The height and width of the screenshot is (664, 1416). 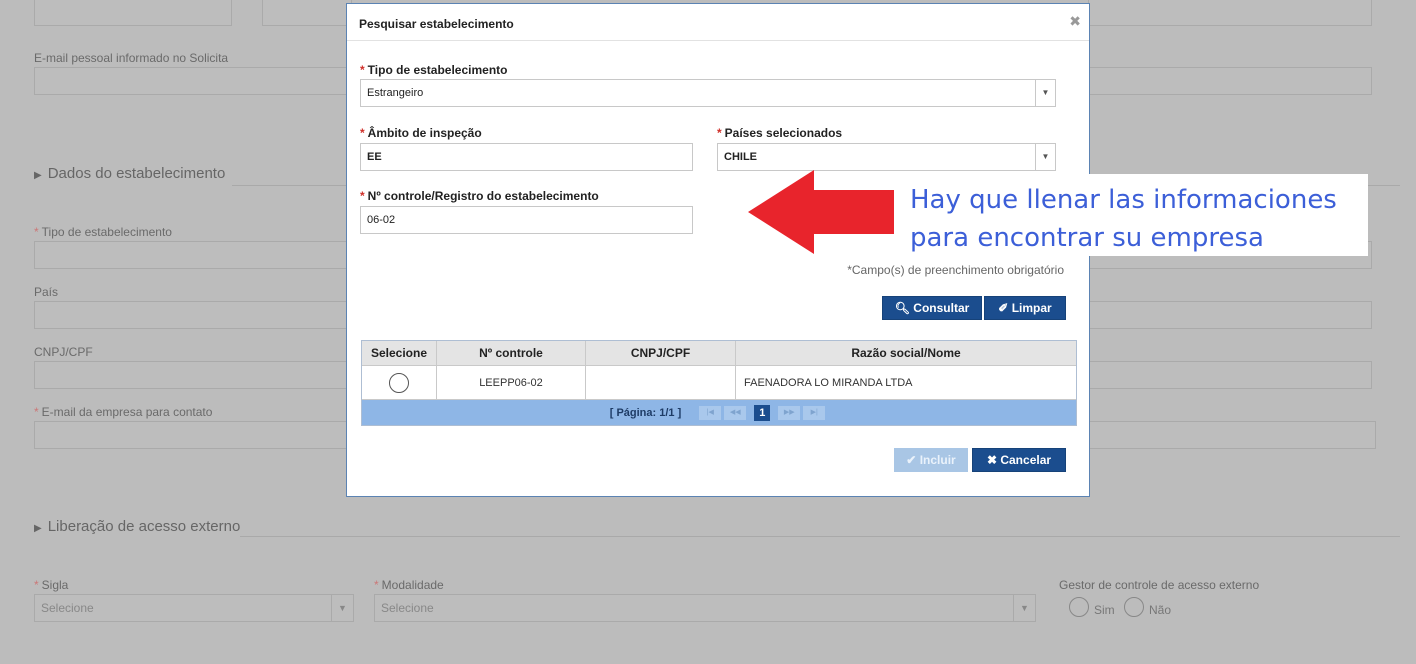 What do you see at coordinates (407, 608) in the screenshot?
I see `bg-modalidade-value: Selecione` at bounding box center [407, 608].